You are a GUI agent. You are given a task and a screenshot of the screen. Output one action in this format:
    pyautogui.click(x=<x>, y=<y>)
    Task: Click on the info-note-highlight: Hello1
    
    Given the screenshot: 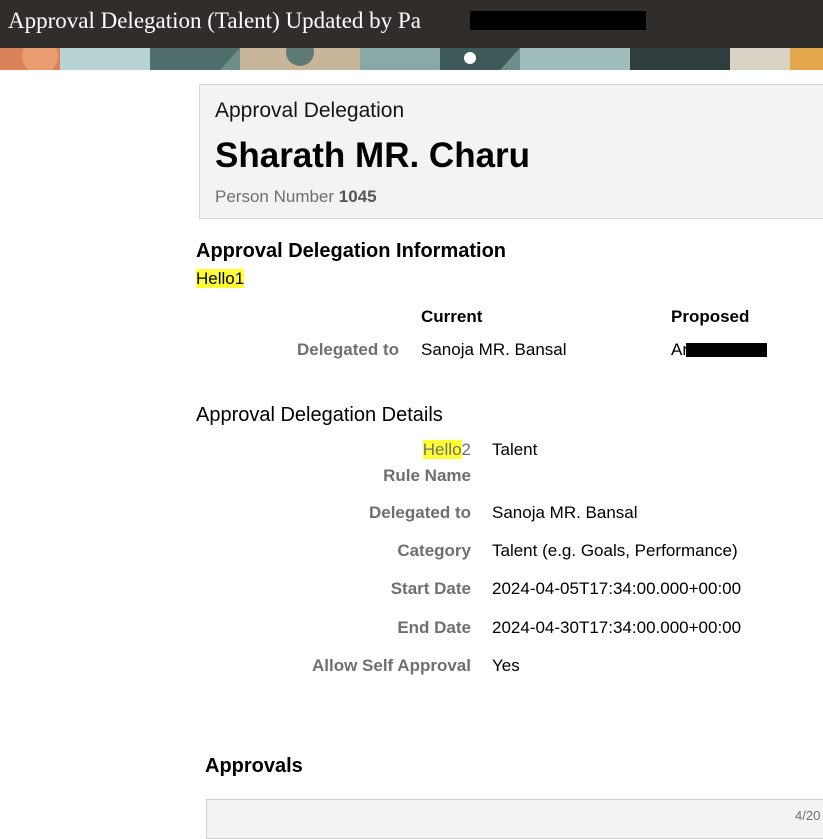 What is the action you would take?
    pyautogui.click(x=220, y=278)
    